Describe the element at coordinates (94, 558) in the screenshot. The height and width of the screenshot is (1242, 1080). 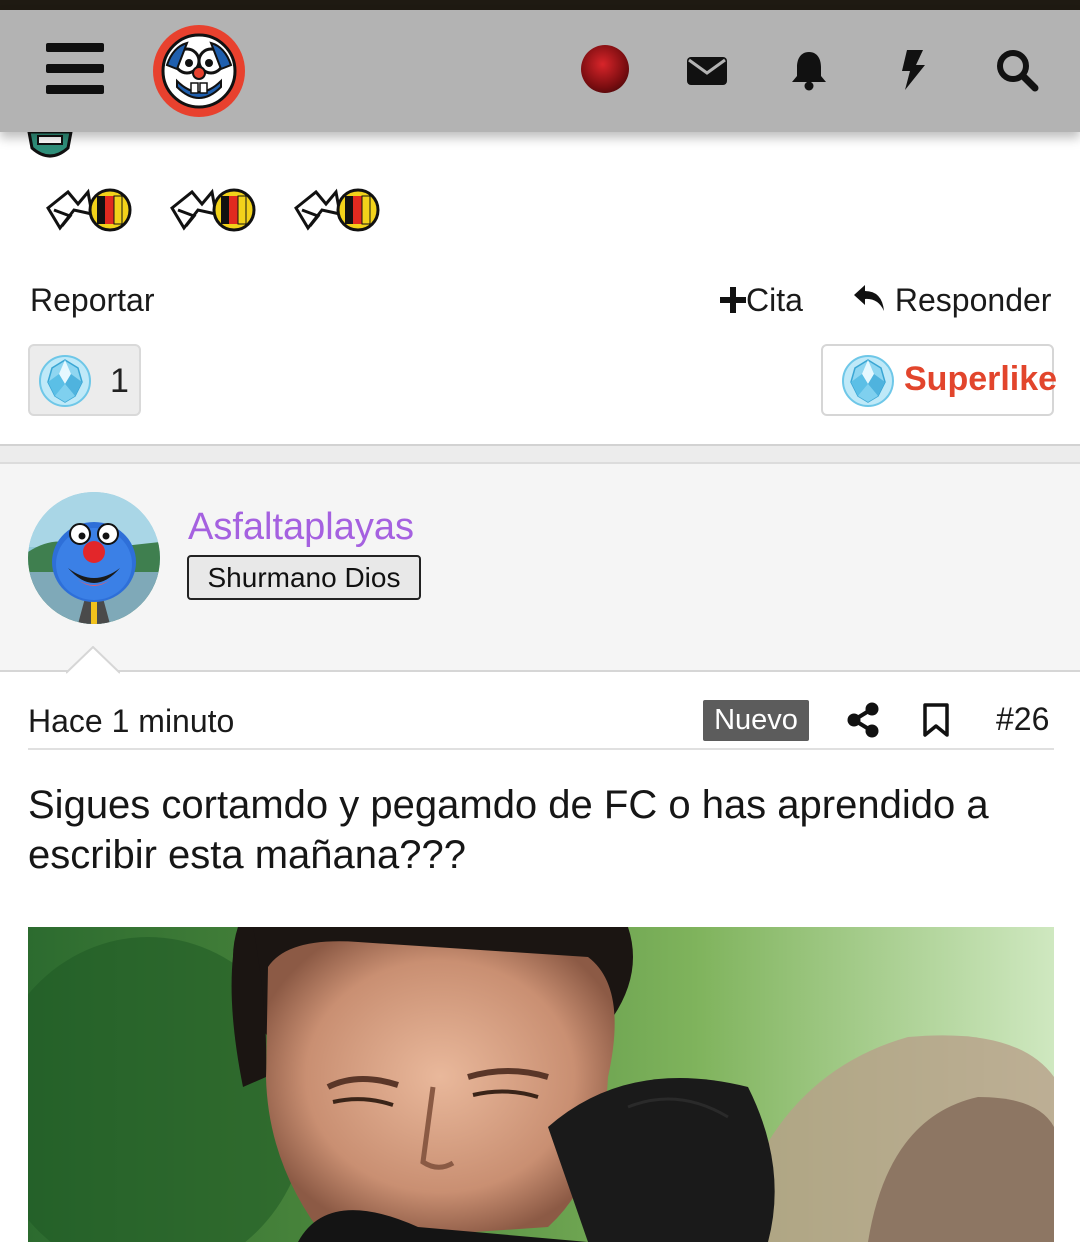
I see `author-avatar` at that location.